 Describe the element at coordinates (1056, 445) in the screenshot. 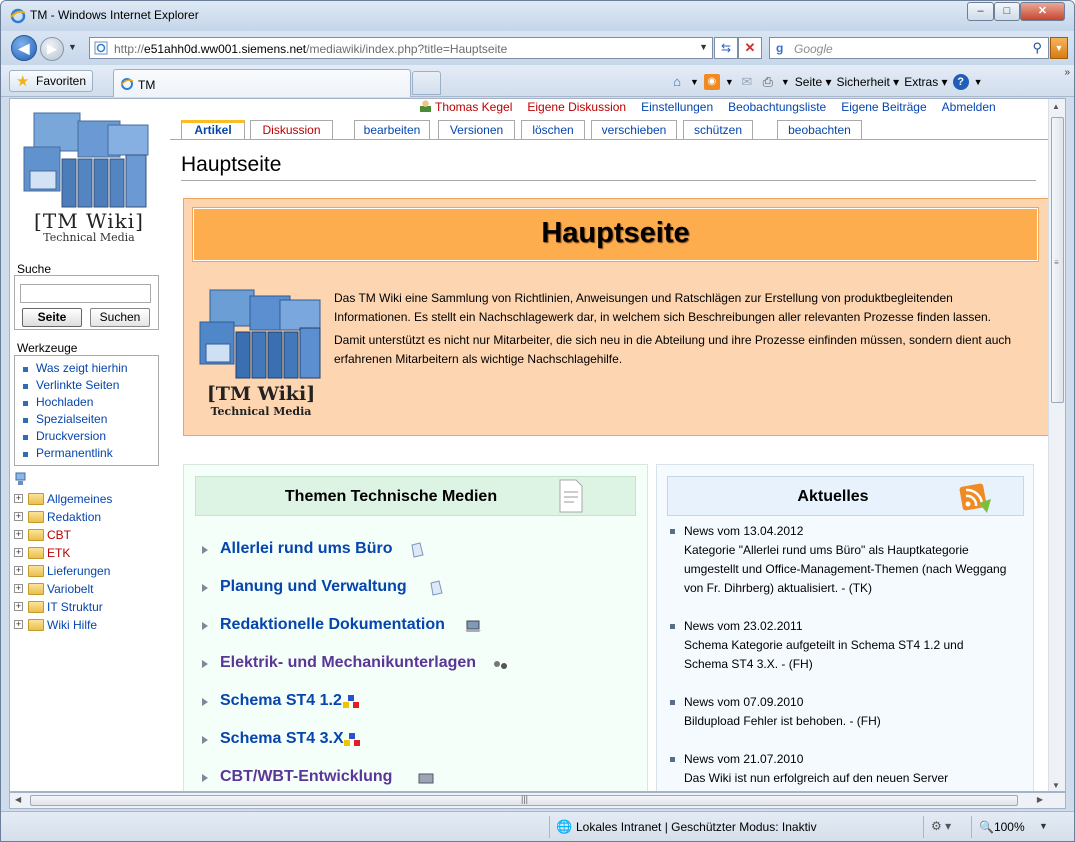

I see `vertical-scrollbar: ▲ ≡ ▼` at that location.